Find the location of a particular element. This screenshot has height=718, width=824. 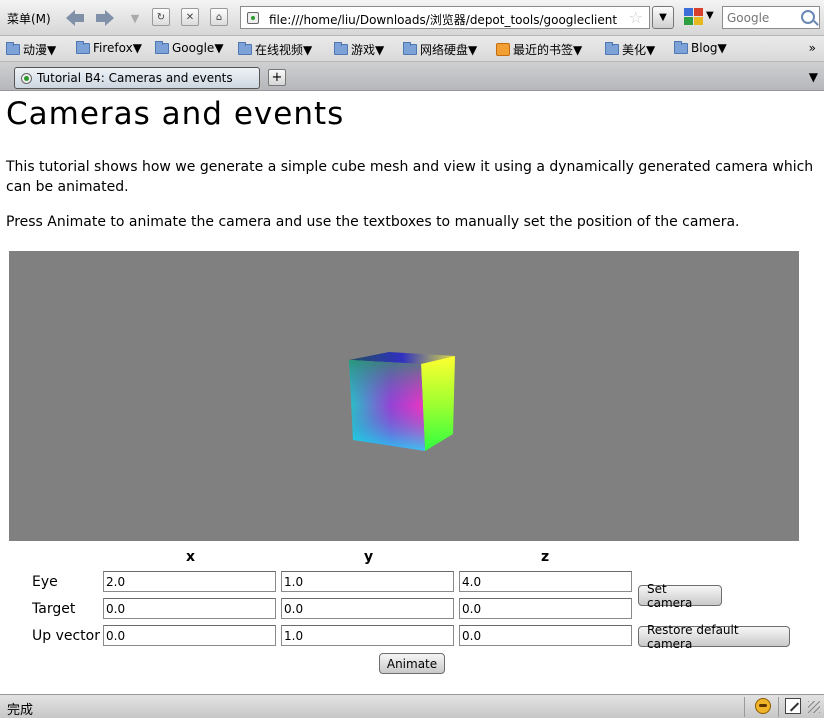

rendered-cube is located at coordinates (402, 401).